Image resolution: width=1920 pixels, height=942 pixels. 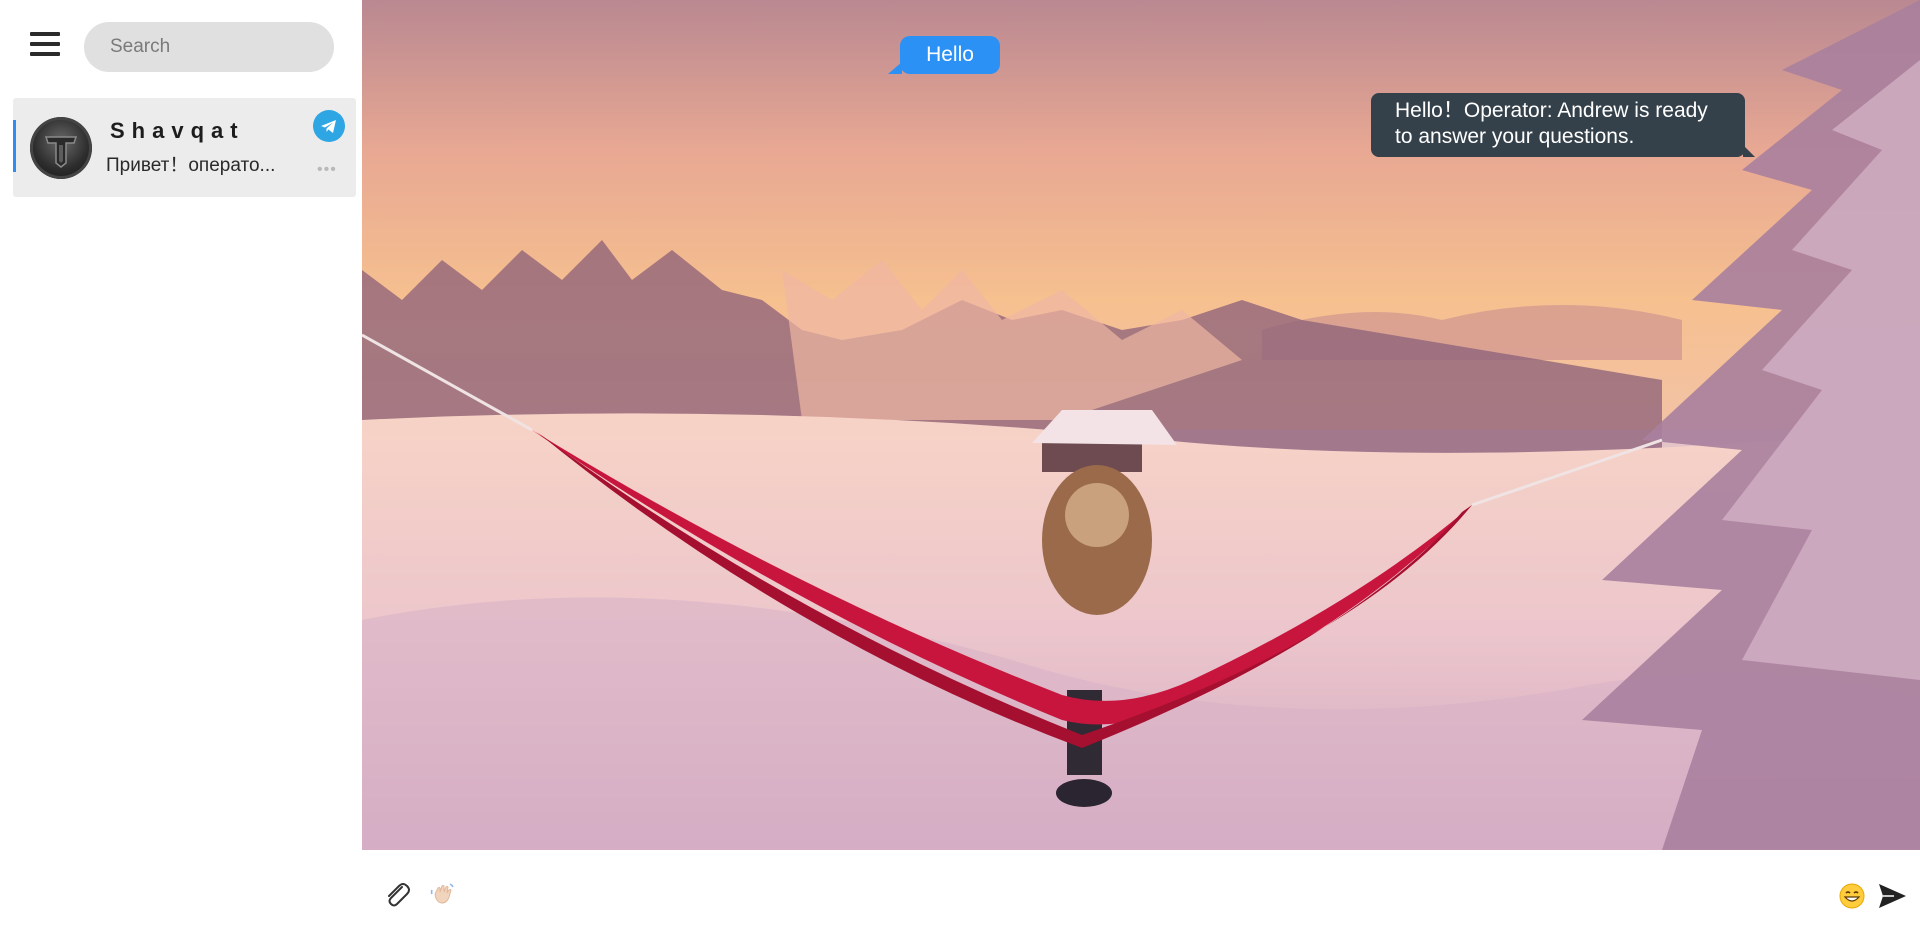 I want to click on active-indicator, so click(x=14, y=146).